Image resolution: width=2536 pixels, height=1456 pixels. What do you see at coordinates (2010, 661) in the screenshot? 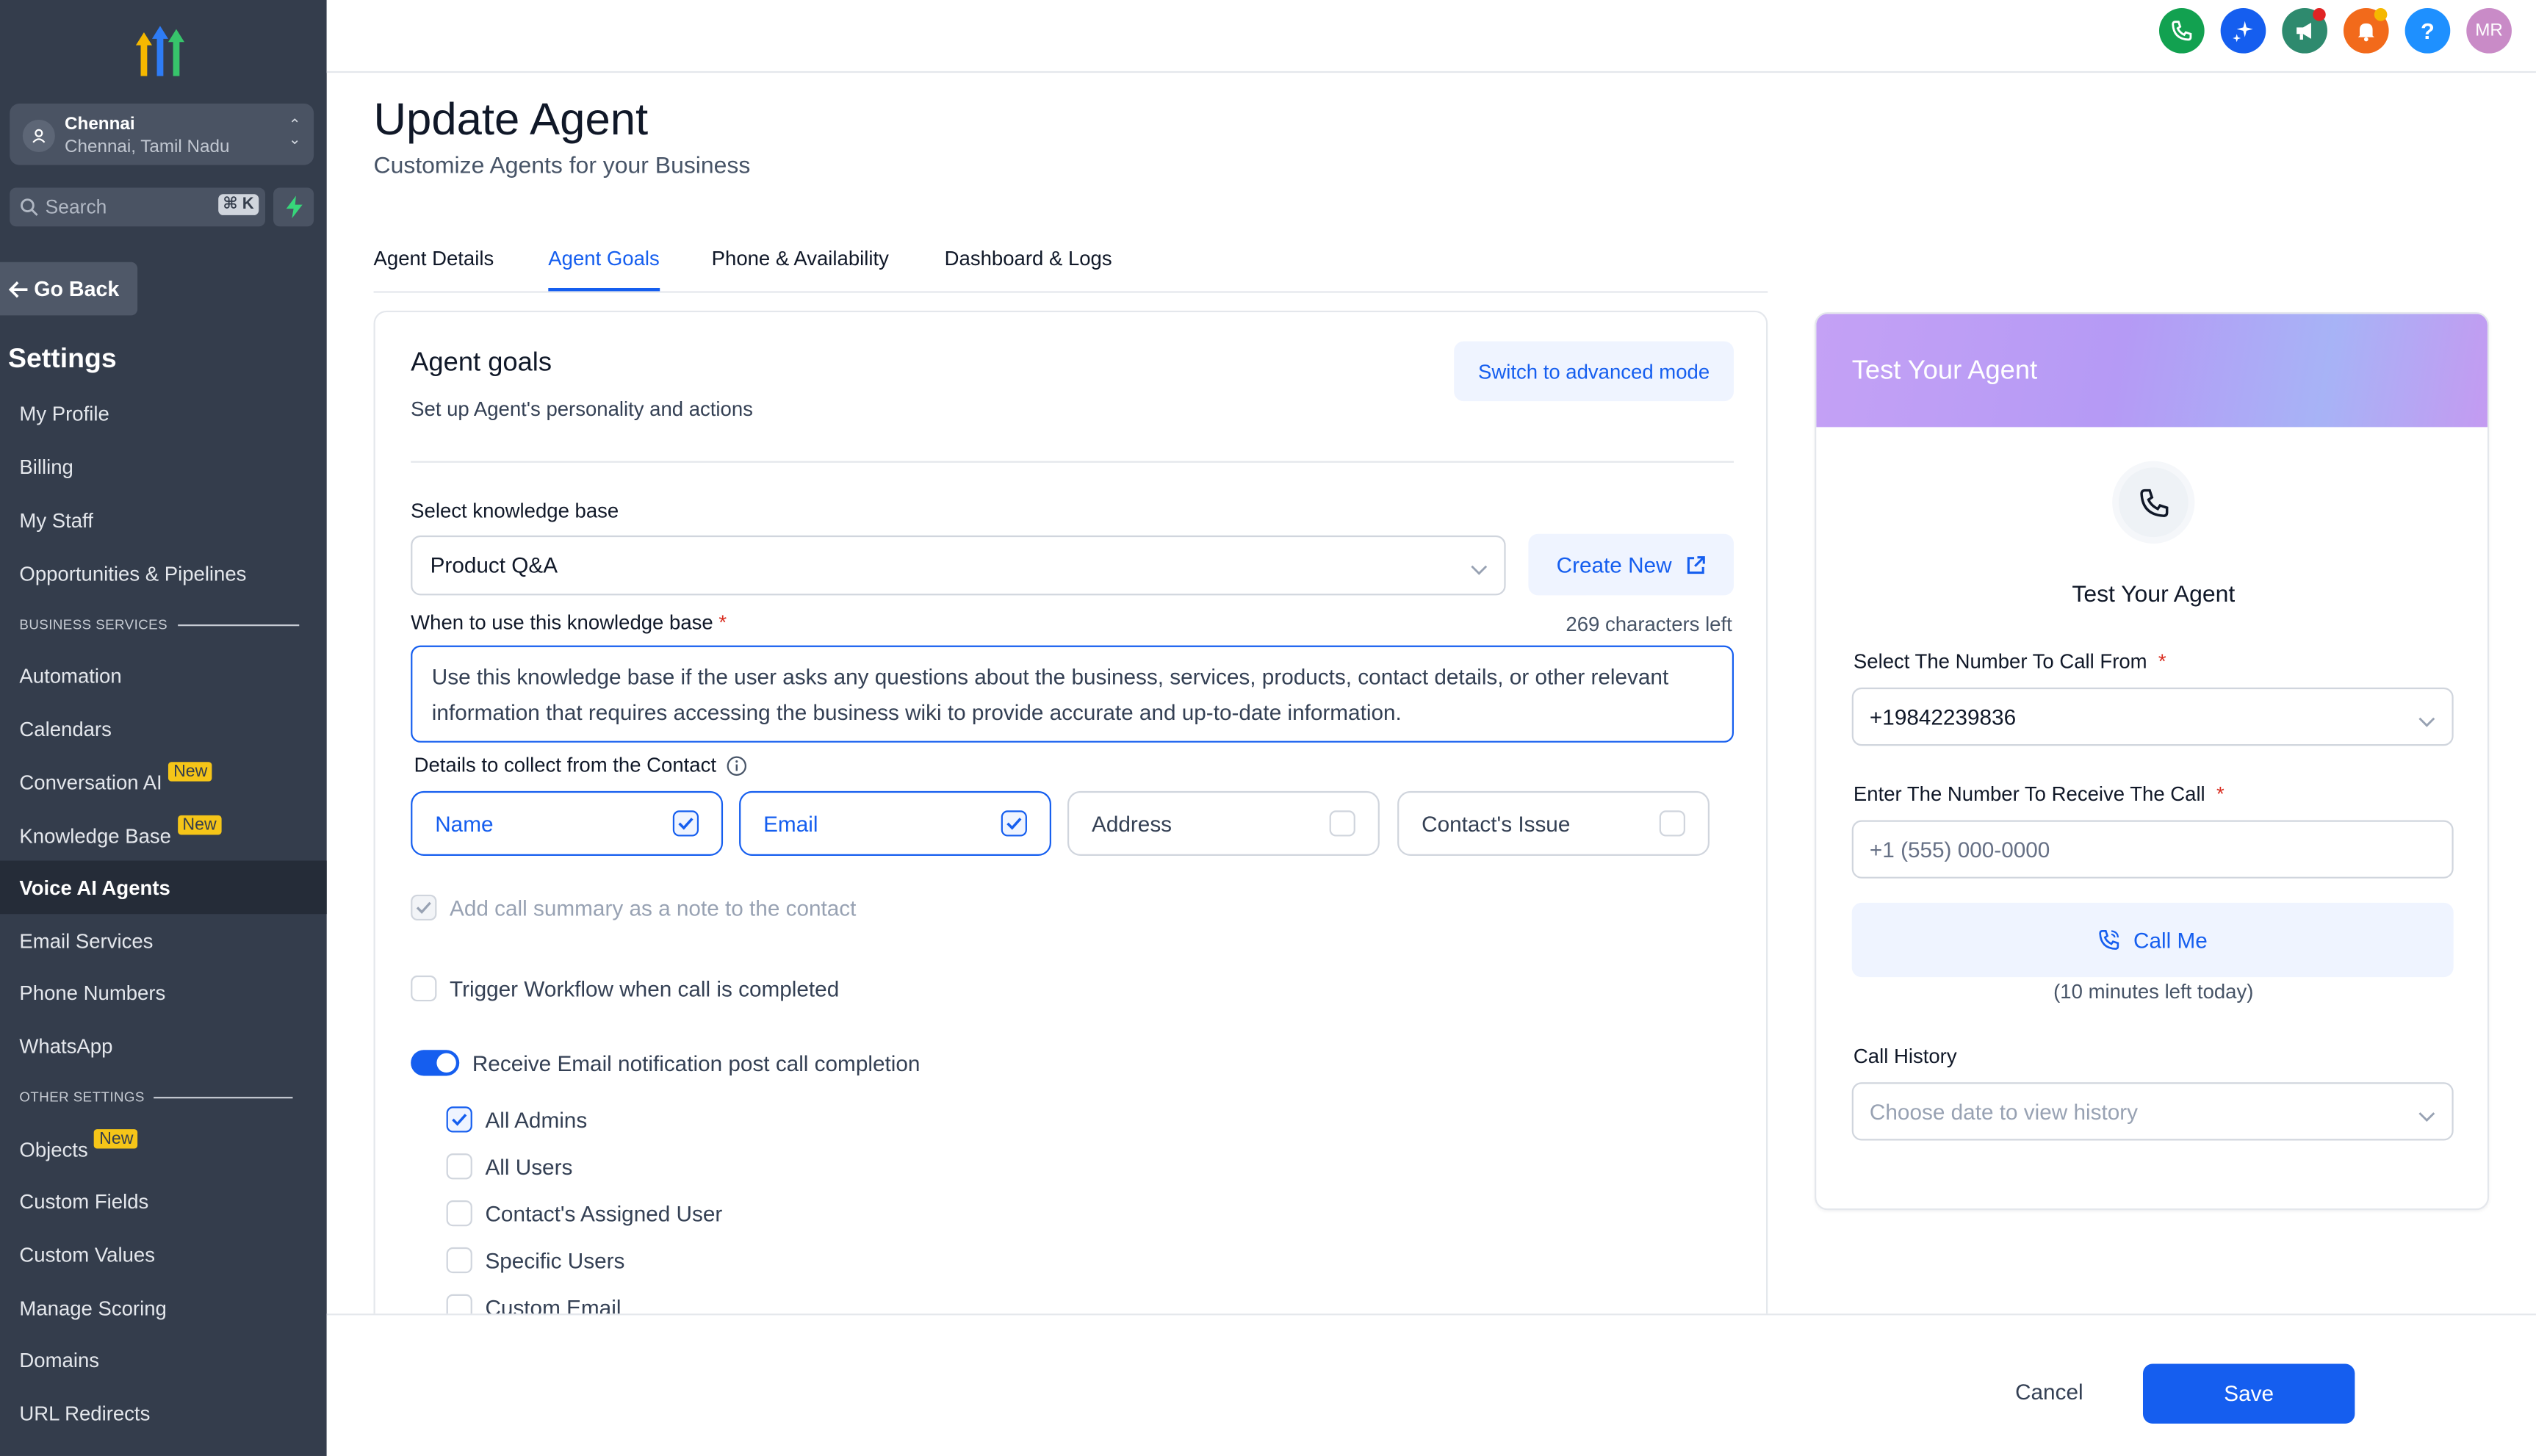
I see `call-from-label: Select The Number To Call From *` at bounding box center [2010, 661].